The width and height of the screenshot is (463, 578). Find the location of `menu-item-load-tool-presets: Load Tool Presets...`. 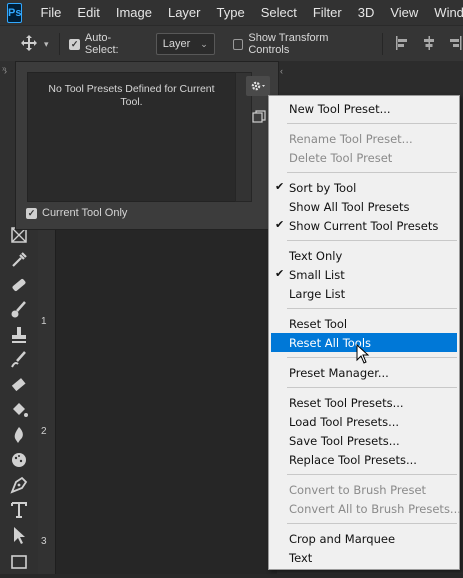

menu-item-load-tool-presets: Load Tool Presets... is located at coordinates (364, 421).